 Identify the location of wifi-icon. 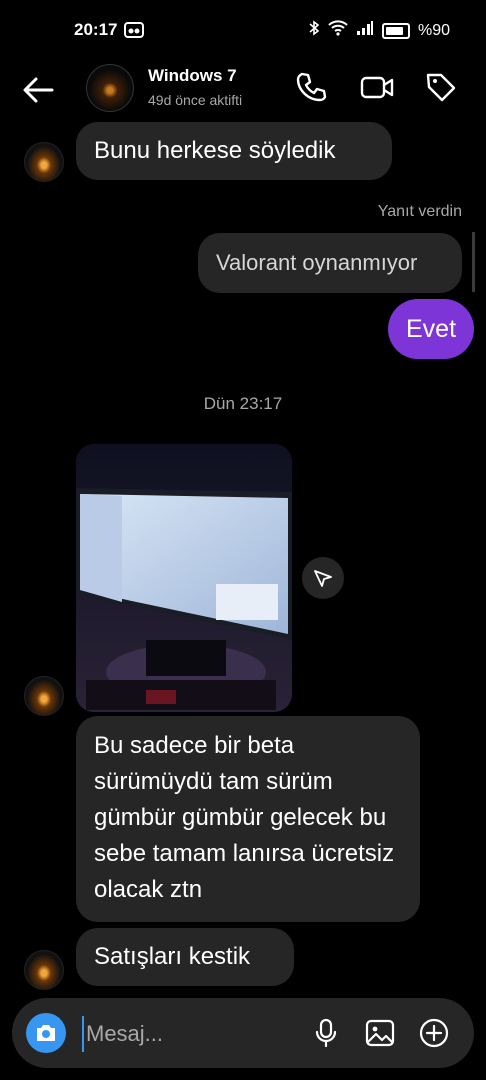
(338, 30).